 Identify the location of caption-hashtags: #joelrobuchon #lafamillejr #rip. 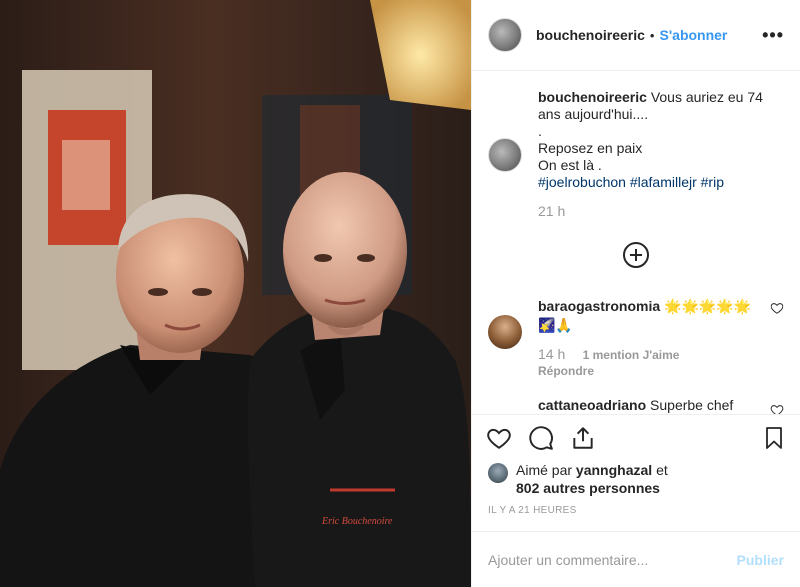
(658, 182).